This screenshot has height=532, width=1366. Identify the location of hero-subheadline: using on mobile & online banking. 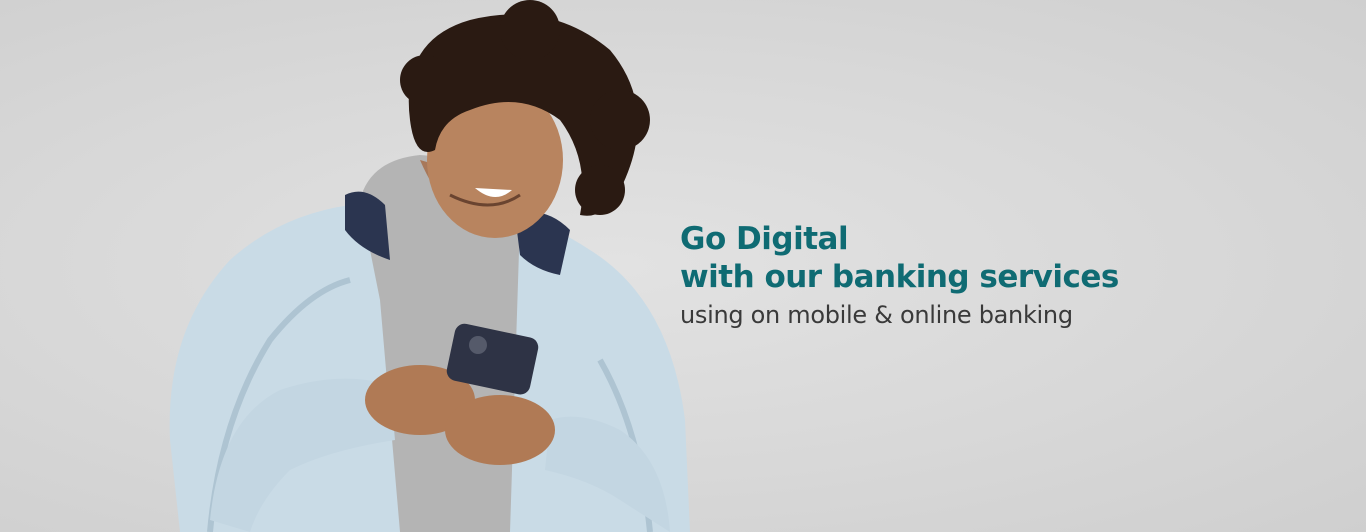
(876, 315).